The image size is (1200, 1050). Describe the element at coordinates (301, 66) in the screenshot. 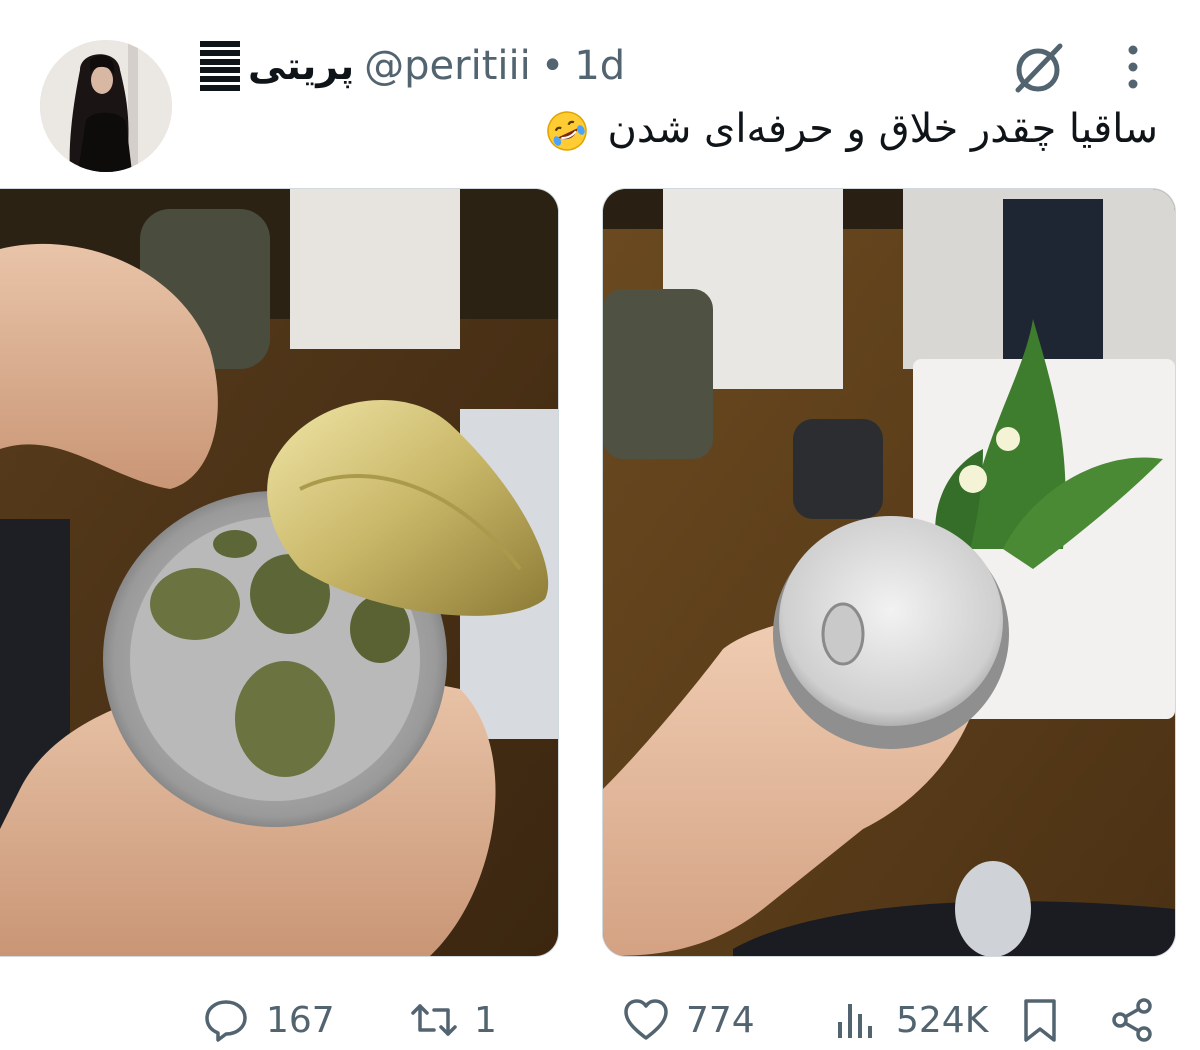

I see `display-name: پریتی` at that location.